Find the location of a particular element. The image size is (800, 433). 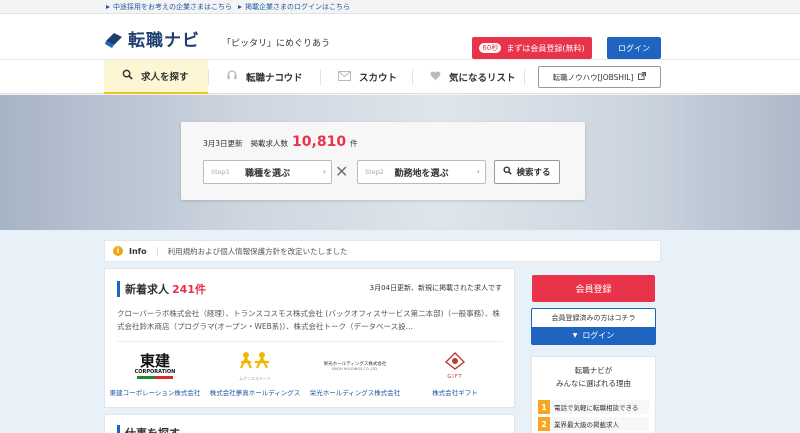

nav-item-favorites: 気になるリスト is located at coordinates (473, 77).